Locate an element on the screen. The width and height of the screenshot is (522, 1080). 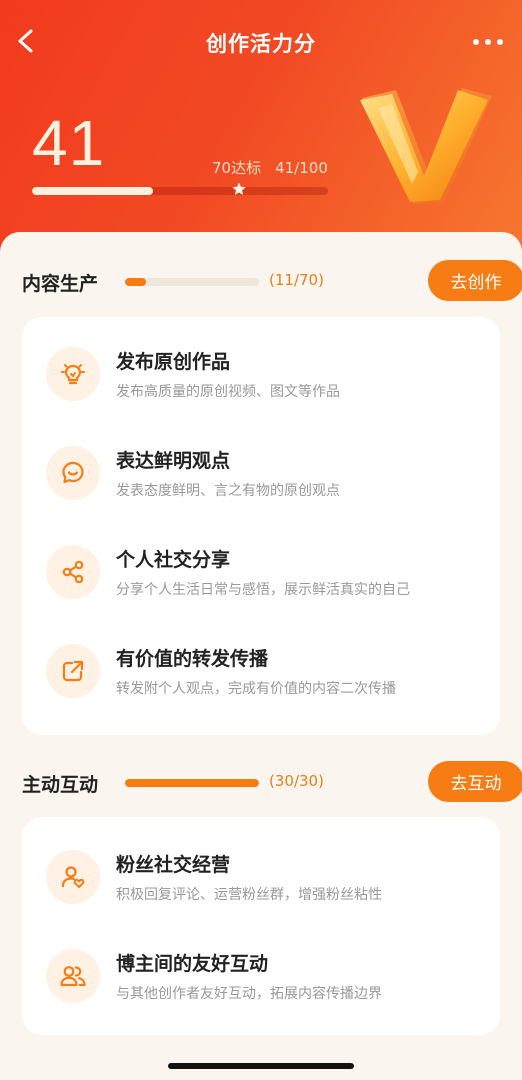
item-title: 个人社交分享 is located at coordinates (173, 560).